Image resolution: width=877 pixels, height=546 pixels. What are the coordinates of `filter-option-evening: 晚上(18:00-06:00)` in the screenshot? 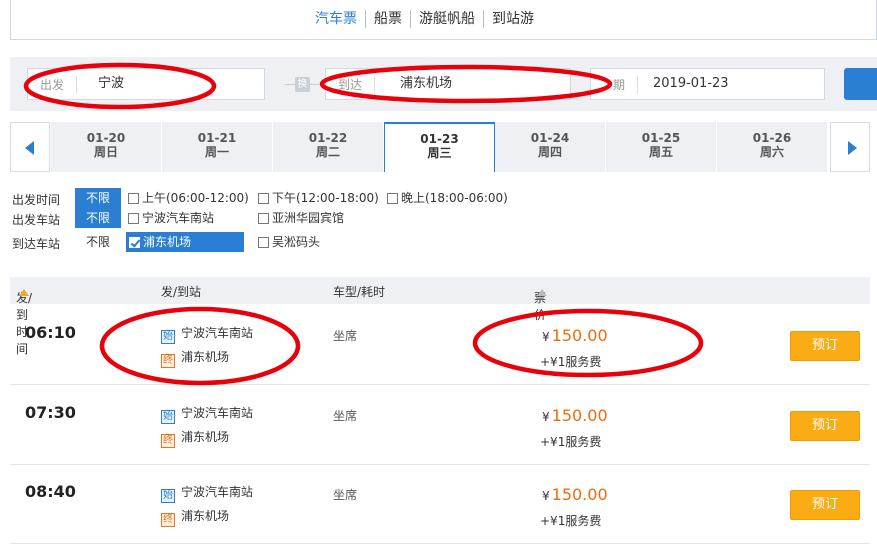 It's located at (447, 198).